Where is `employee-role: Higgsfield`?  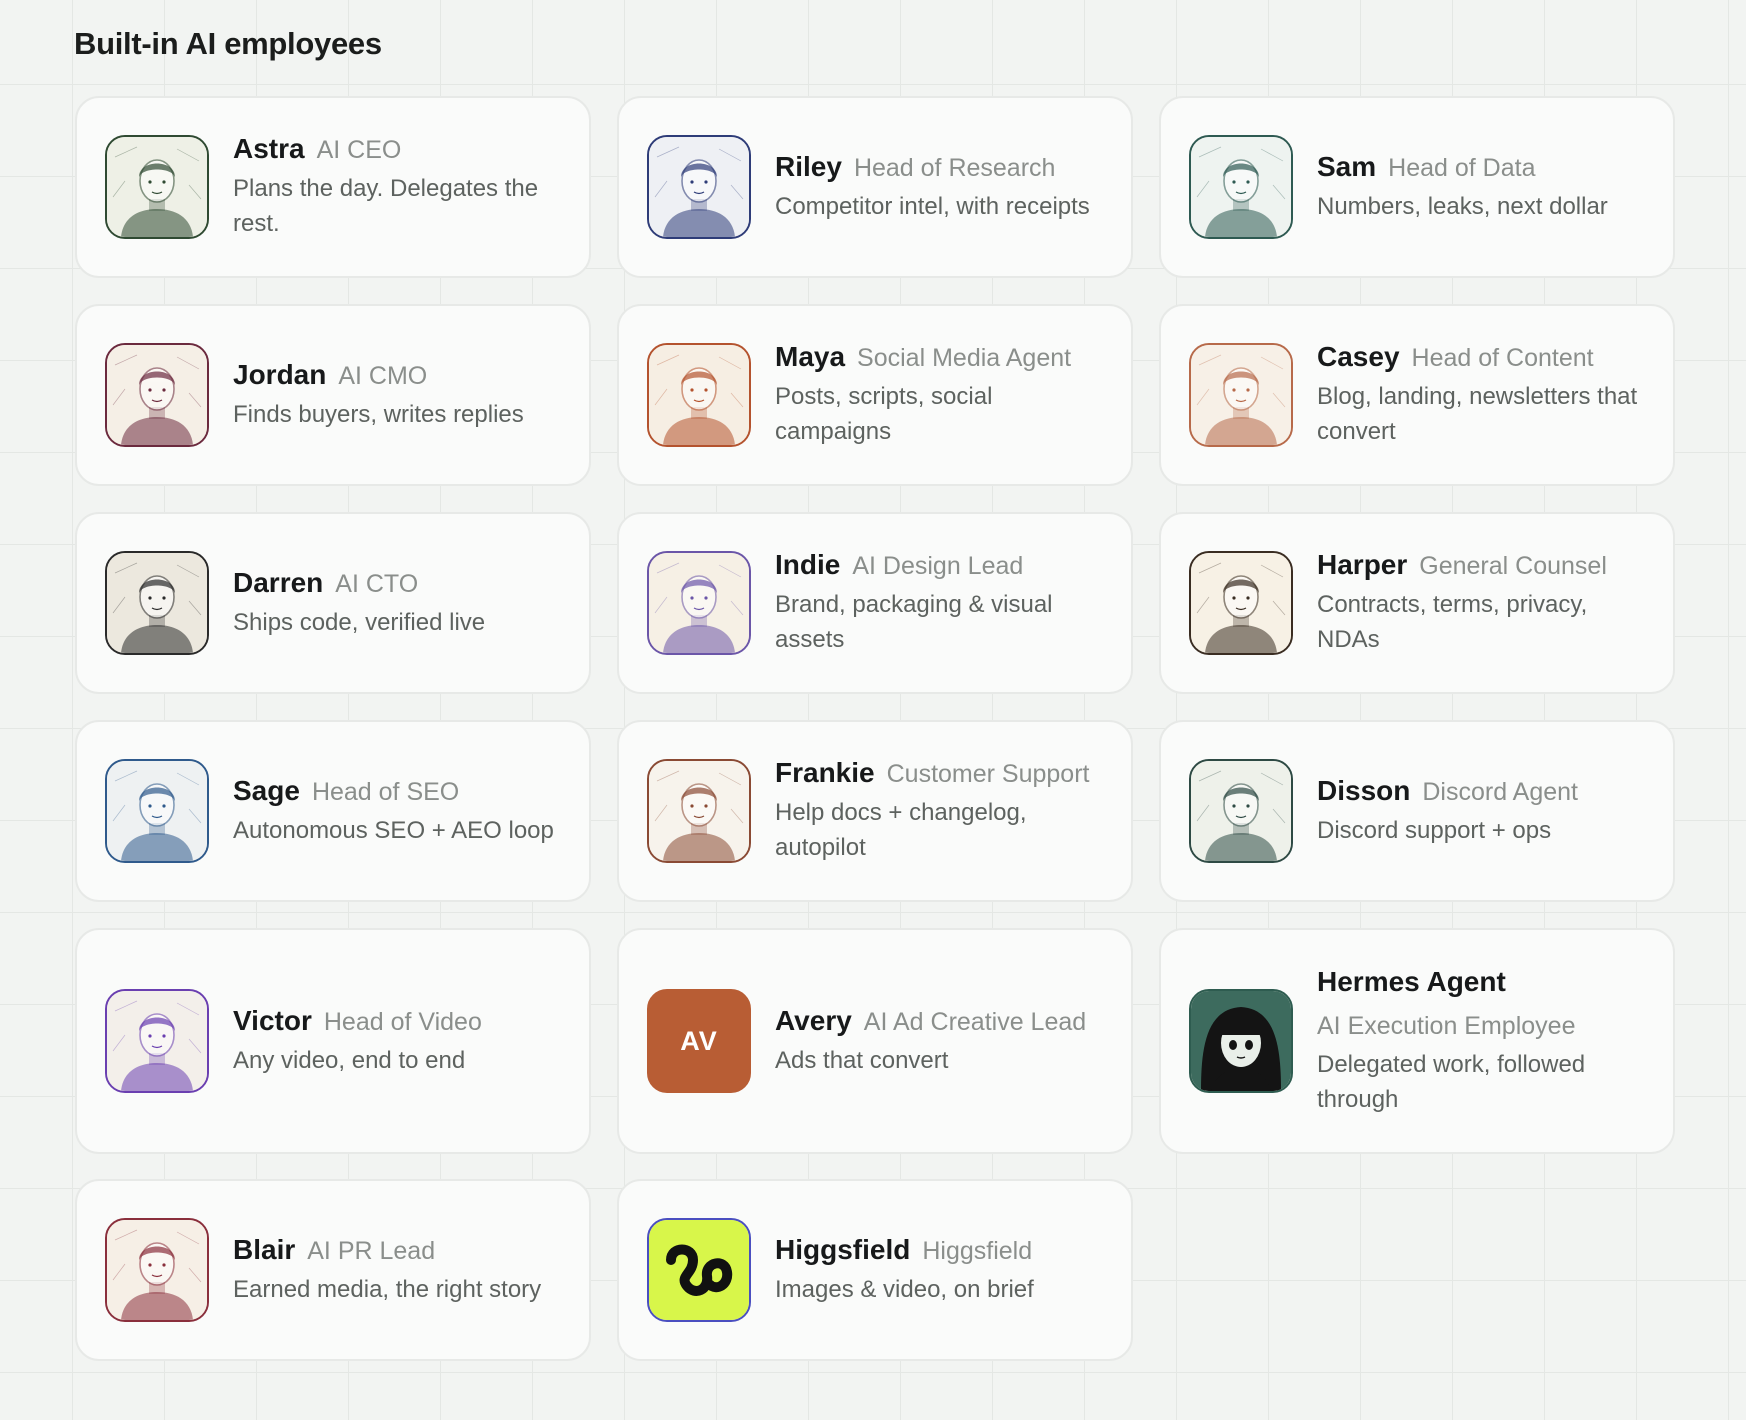
employee-role: Higgsfield is located at coordinates (977, 1250).